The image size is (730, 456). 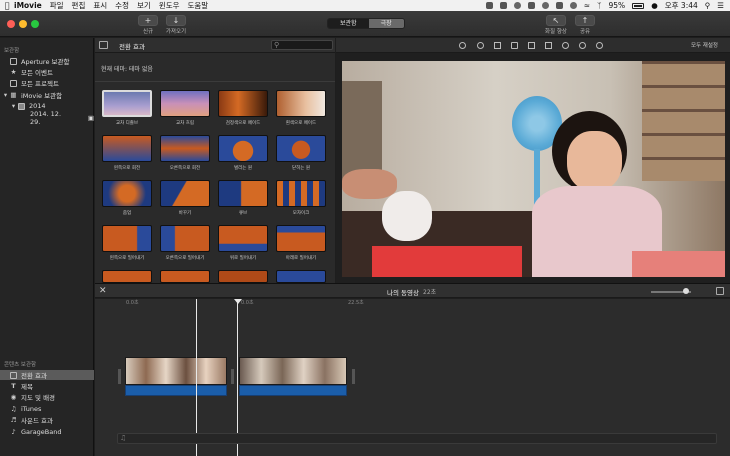 What do you see at coordinates (531, 45) in the screenshot?
I see `volume-icon` at bounding box center [531, 45].